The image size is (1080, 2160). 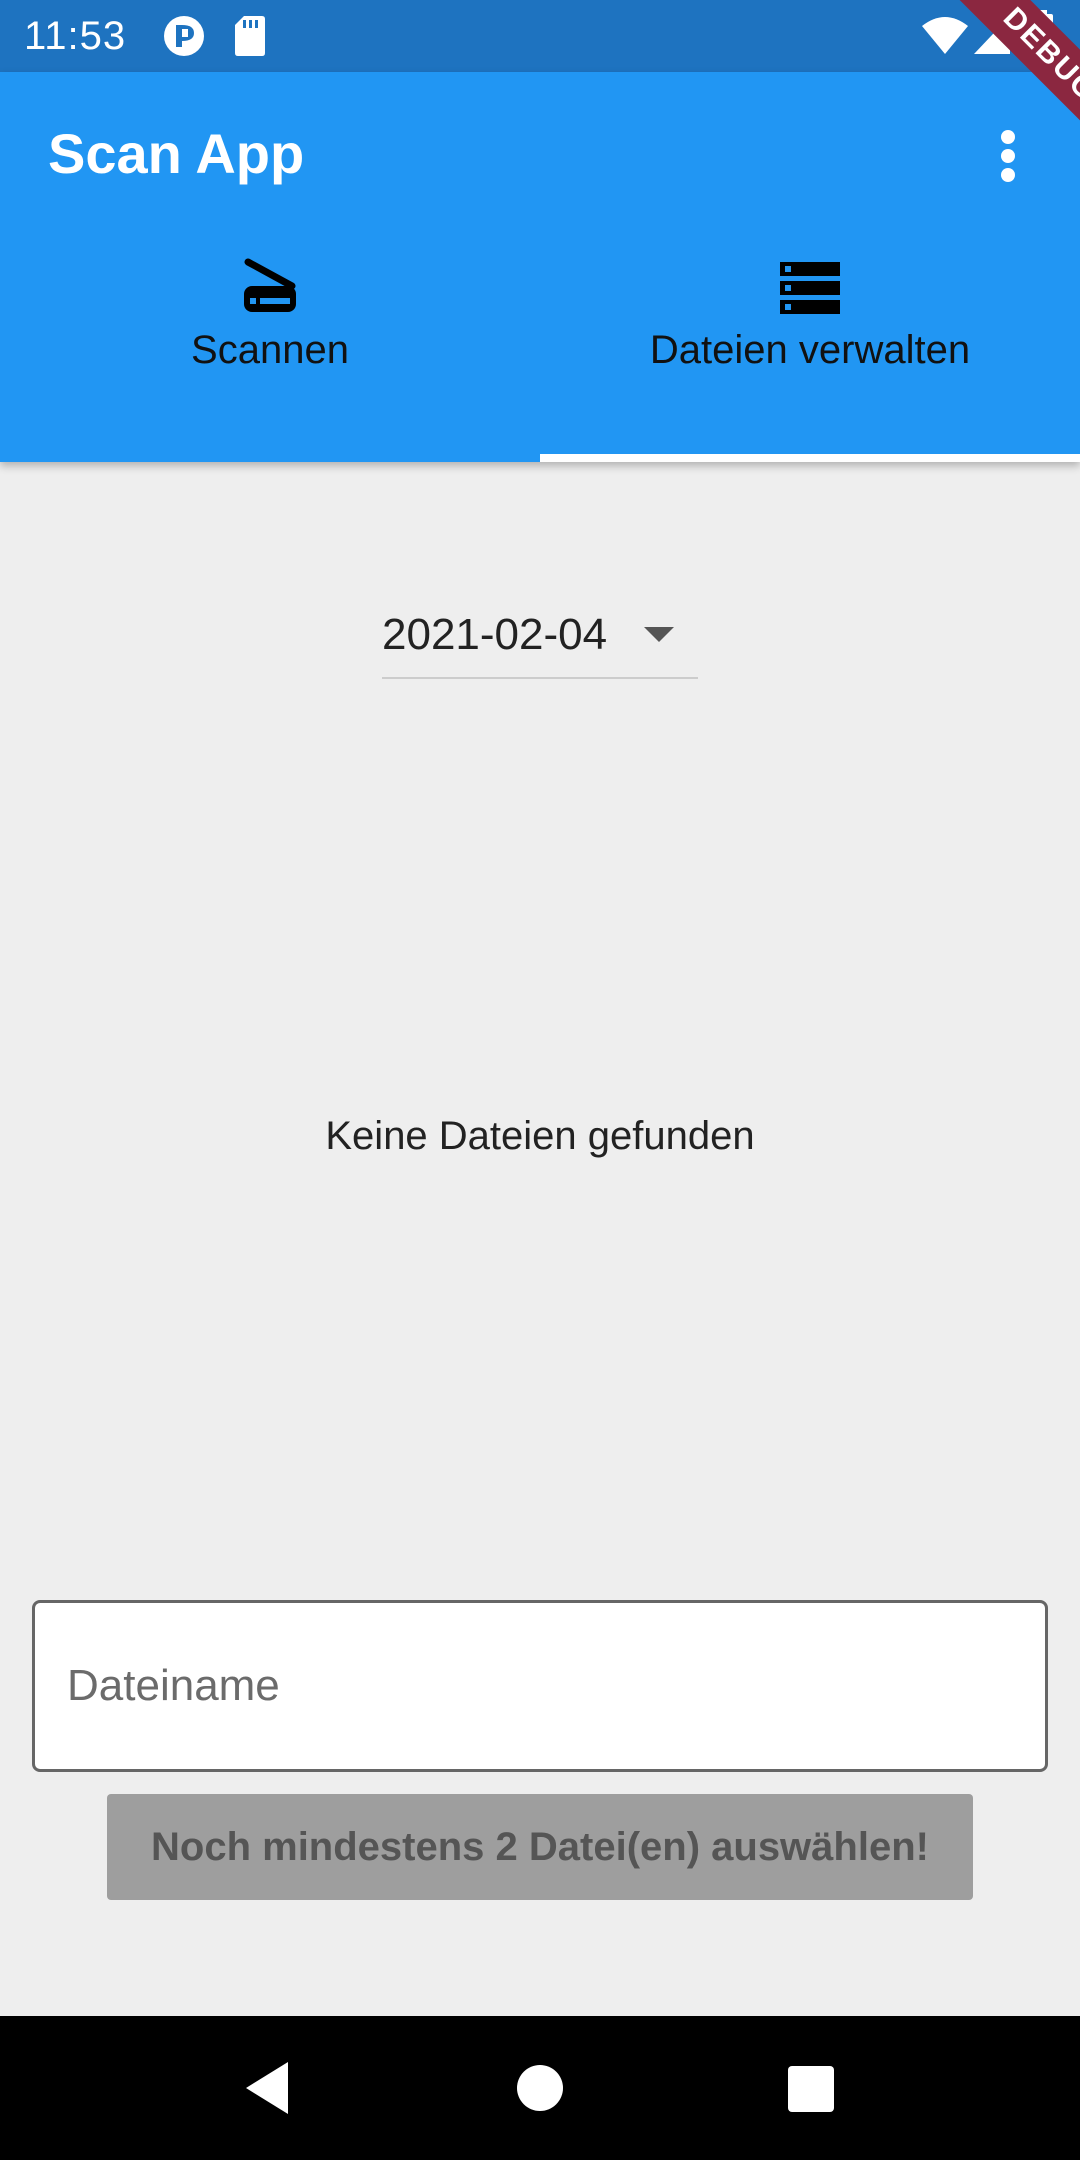 I want to click on tab-dateien-verwalten: Dateien verwalten, so click(x=810, y=359).